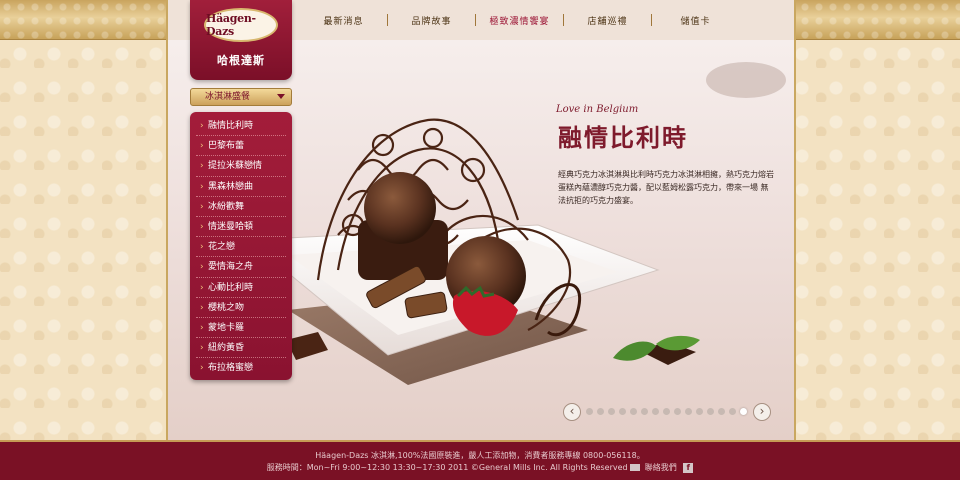 The height and width of the screenshot is (480, 960). I want to click on menu-item: 愛情海之舟, so click(241, 267).